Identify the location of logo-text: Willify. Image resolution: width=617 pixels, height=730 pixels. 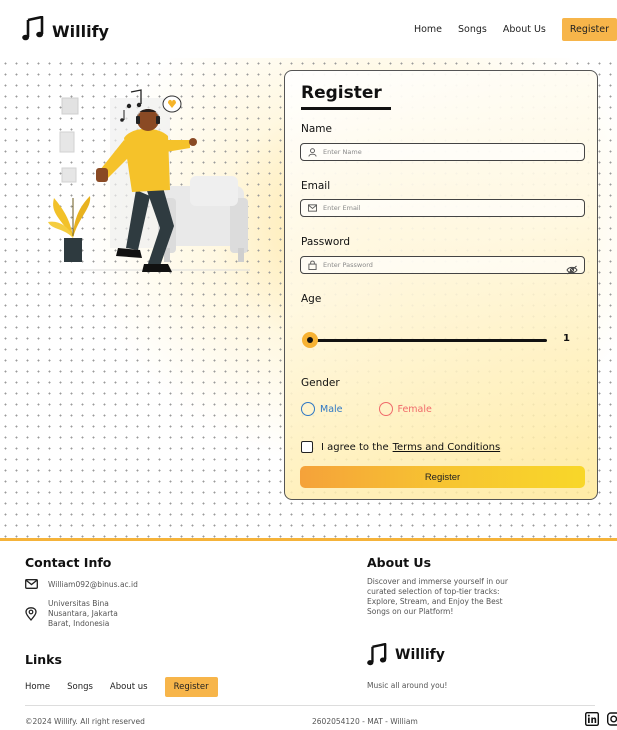
(80, 31).